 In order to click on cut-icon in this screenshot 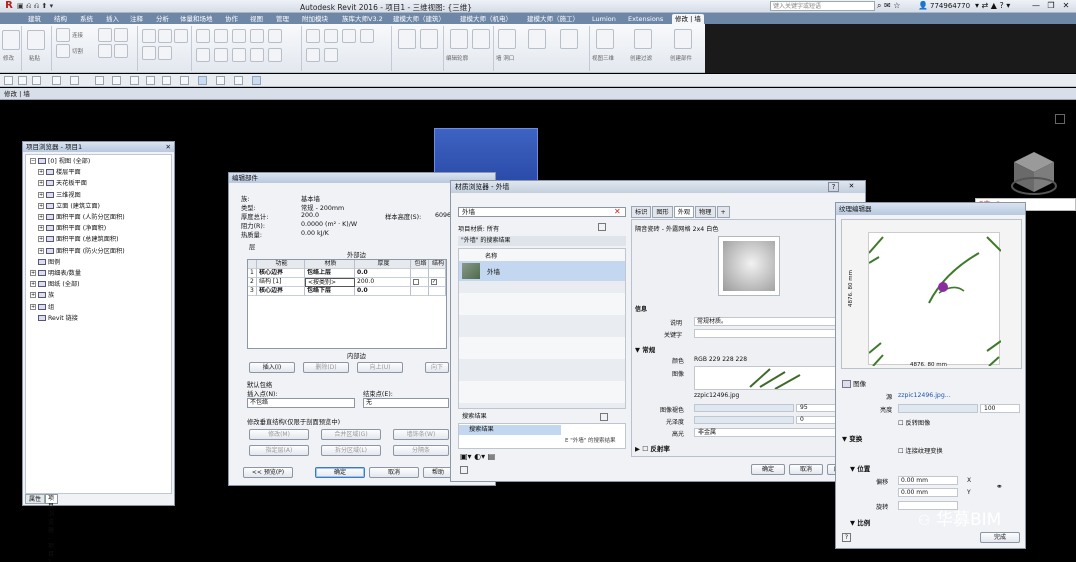, I will do `click(63, 51)`.